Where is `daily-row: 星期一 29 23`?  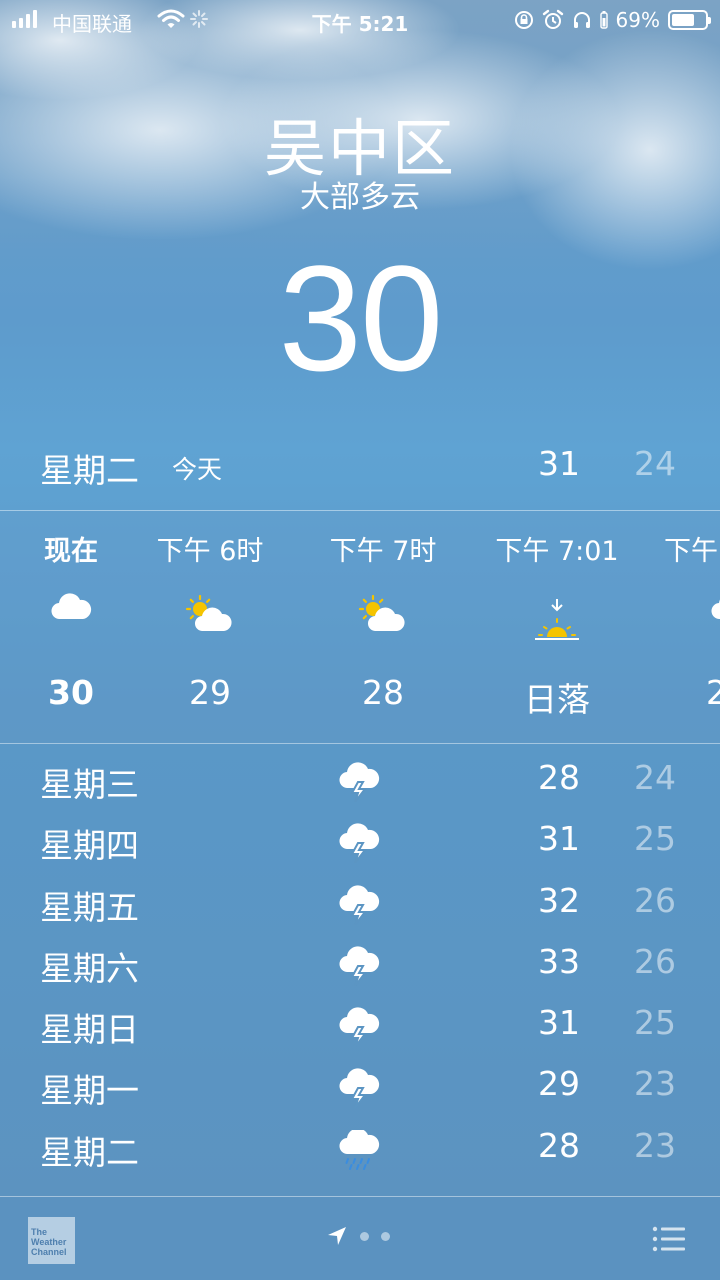 daily-row: 星期一 29 23 is located at coordinates (360, 1088).